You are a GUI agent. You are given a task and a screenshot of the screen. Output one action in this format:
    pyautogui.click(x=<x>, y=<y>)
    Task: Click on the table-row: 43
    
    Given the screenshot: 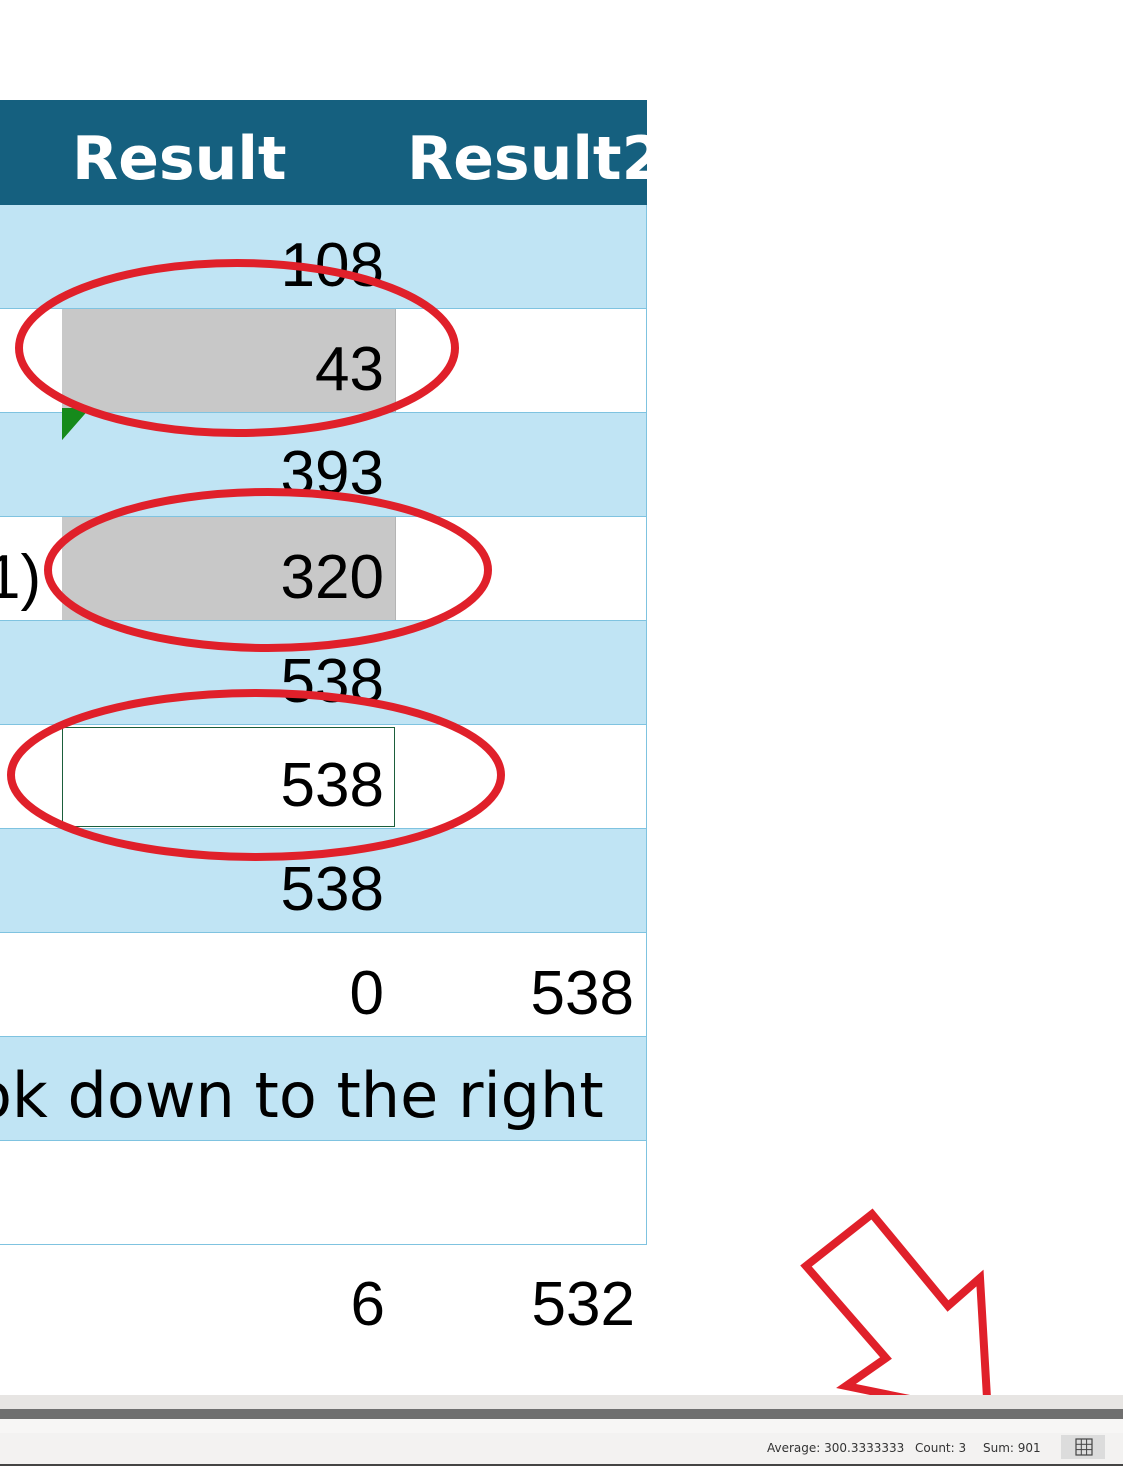 What is the action you would take?
    pyautogui.click(x=323, y=361)
    